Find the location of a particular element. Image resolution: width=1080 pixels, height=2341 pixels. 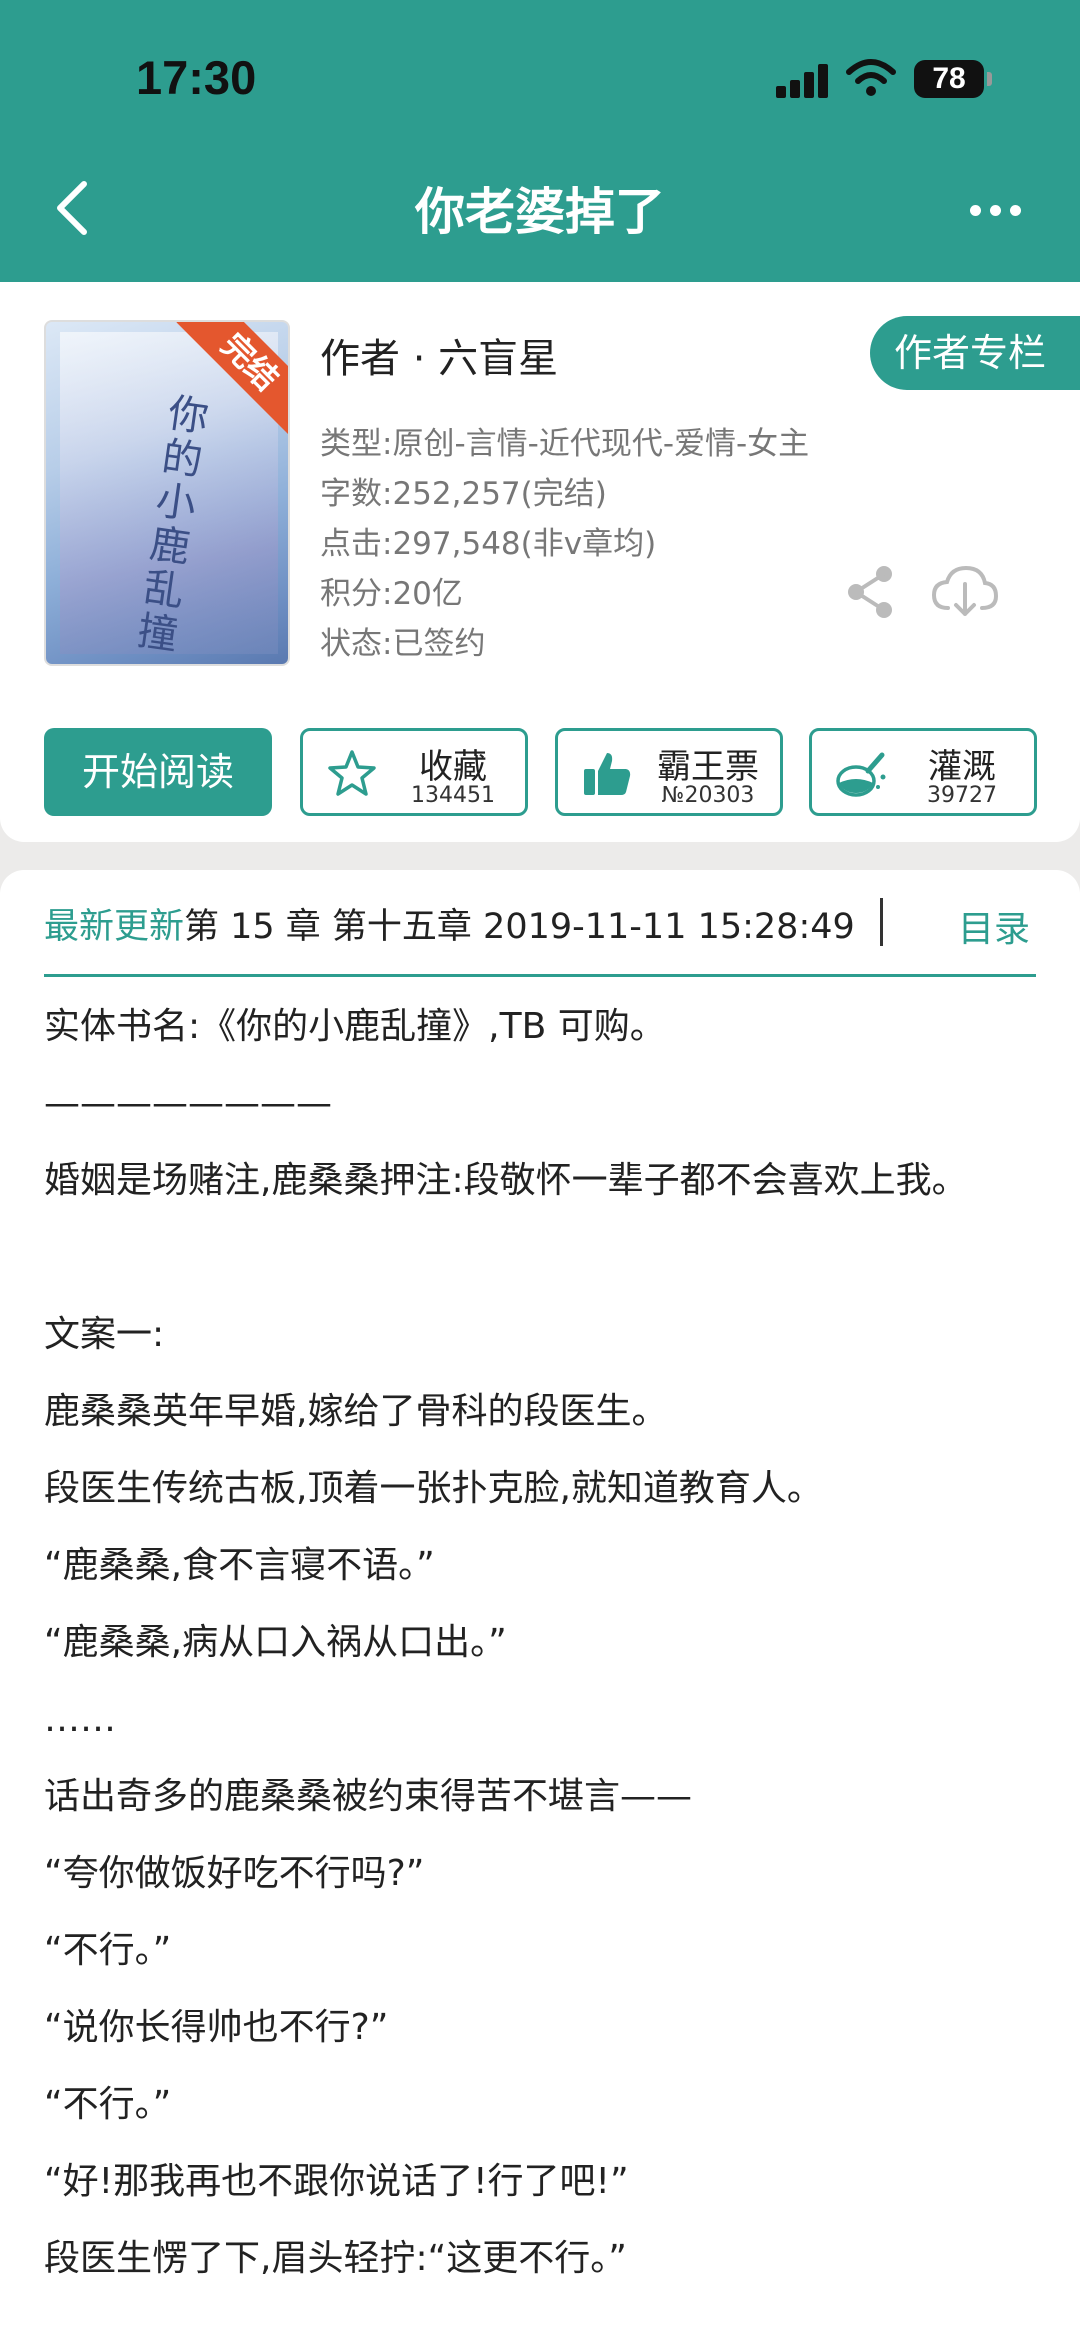

thumbs-up-icon is located at coordinates (607, 774).